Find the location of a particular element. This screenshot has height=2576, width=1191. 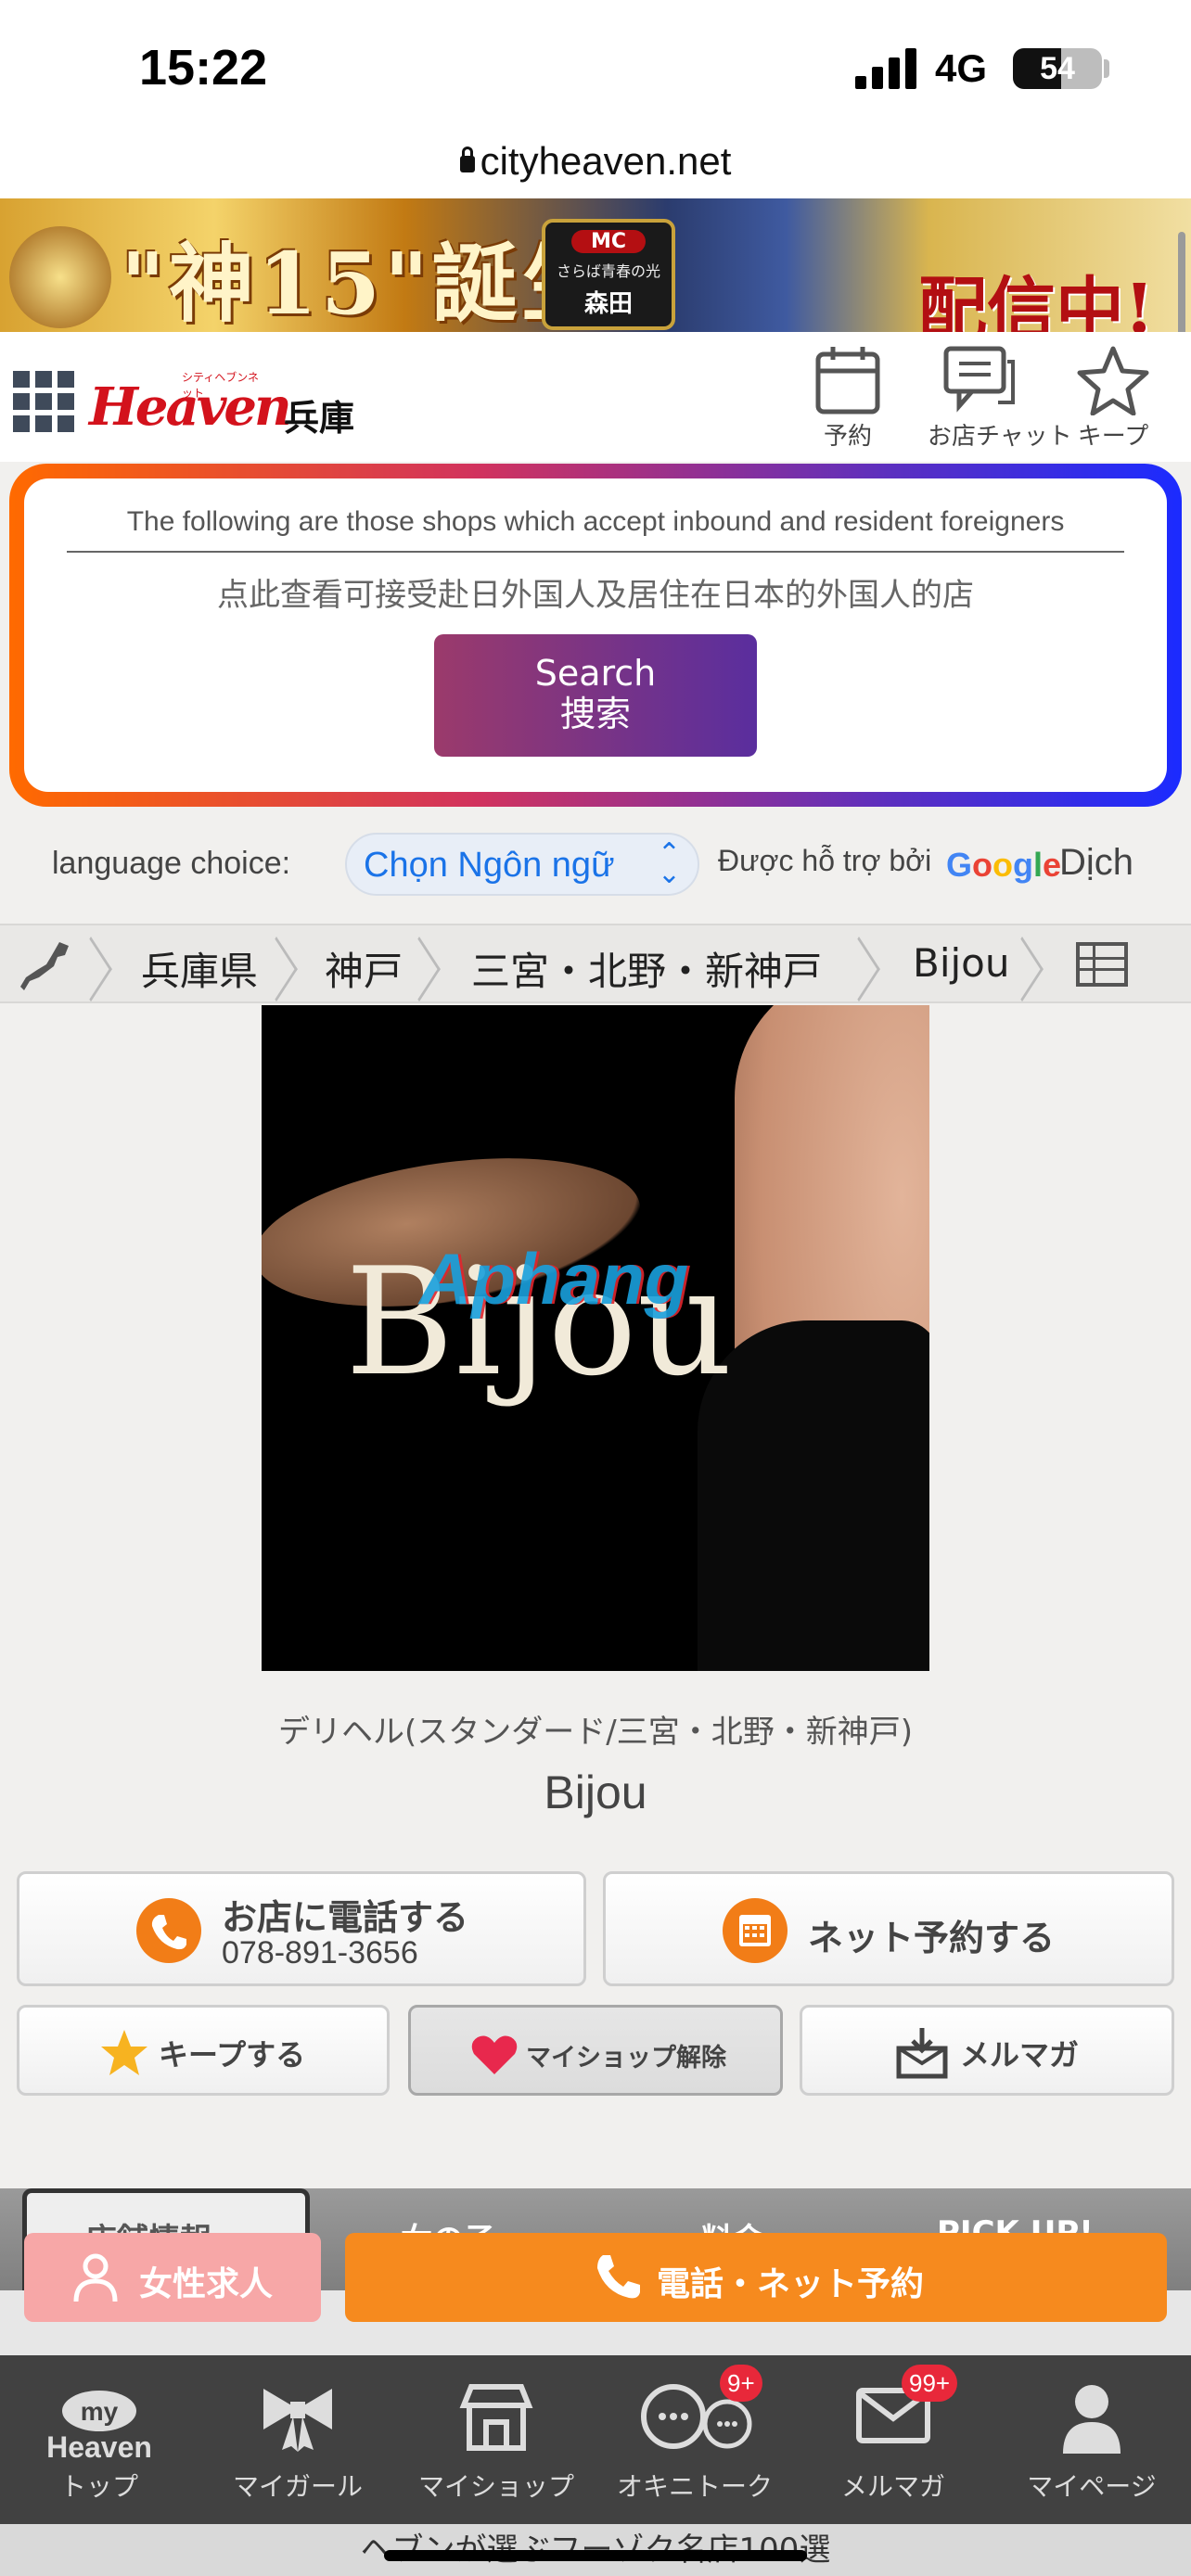

language-select: Chọn Ngôn ngữ ⌃ ⌄ is located at coordinates (522, 864).